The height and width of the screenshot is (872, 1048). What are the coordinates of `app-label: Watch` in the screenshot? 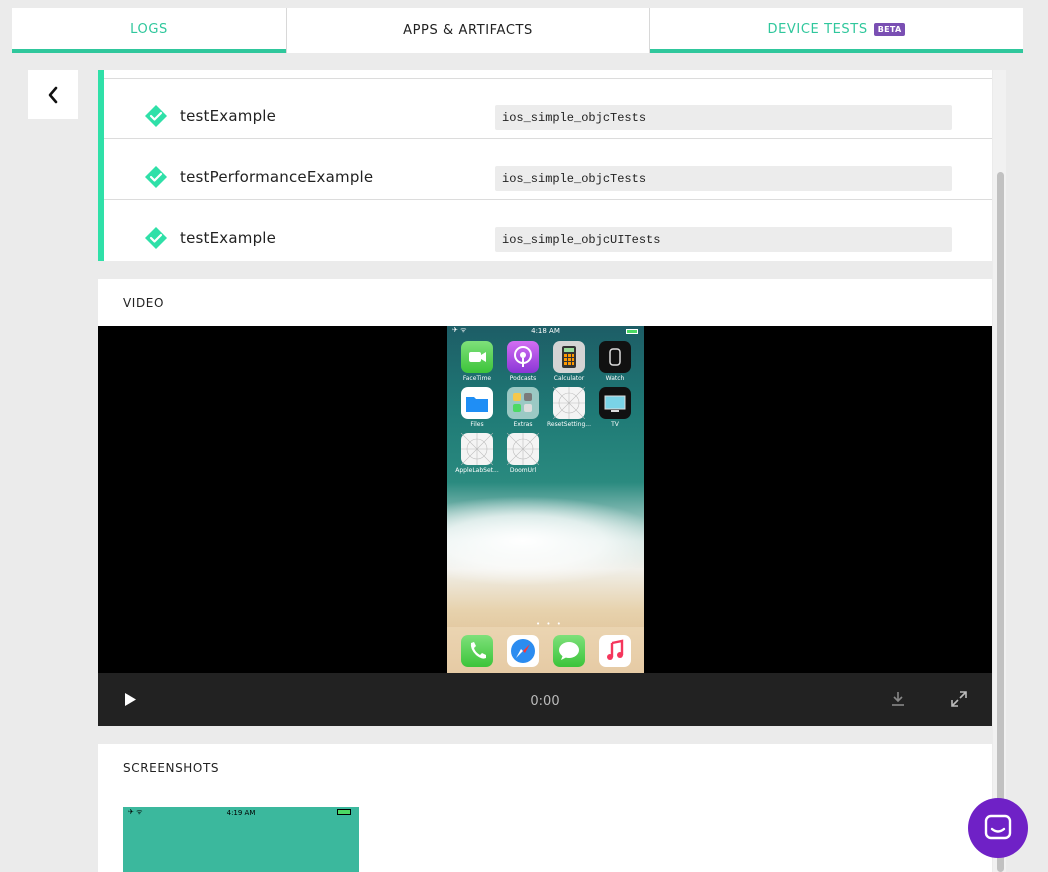 It's located at (615, 378).